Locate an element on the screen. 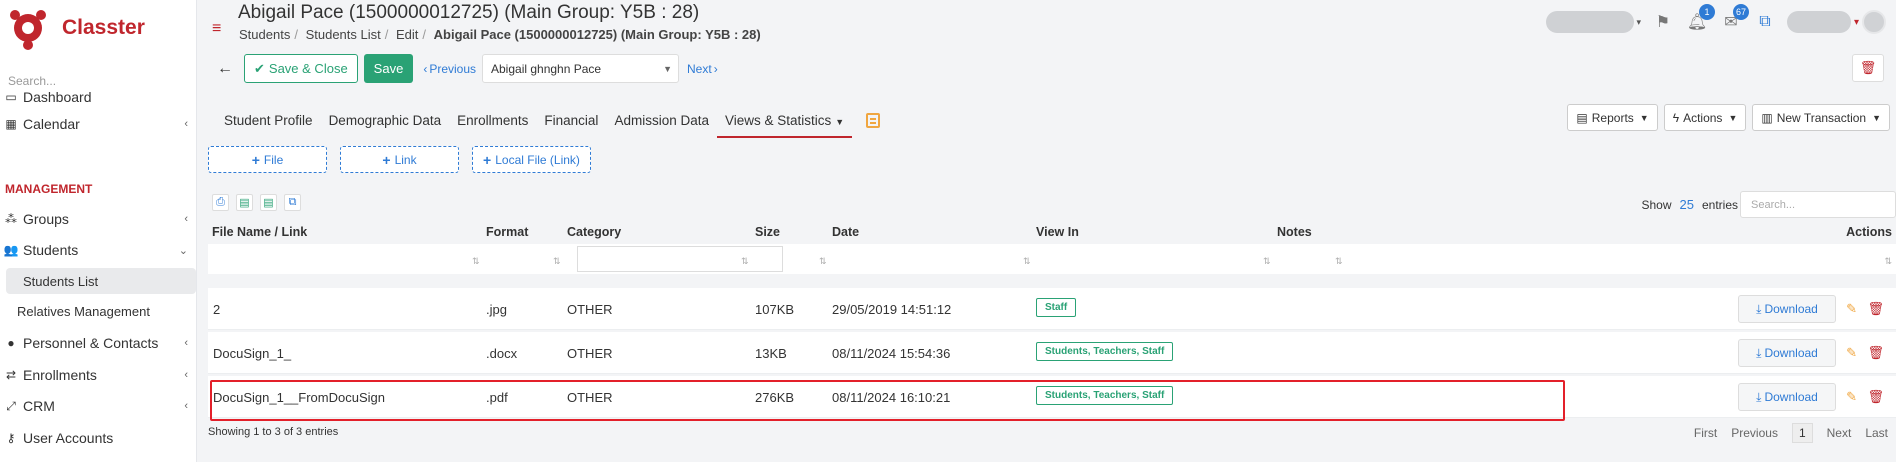  list-icon is located at coordinates (873, 120).